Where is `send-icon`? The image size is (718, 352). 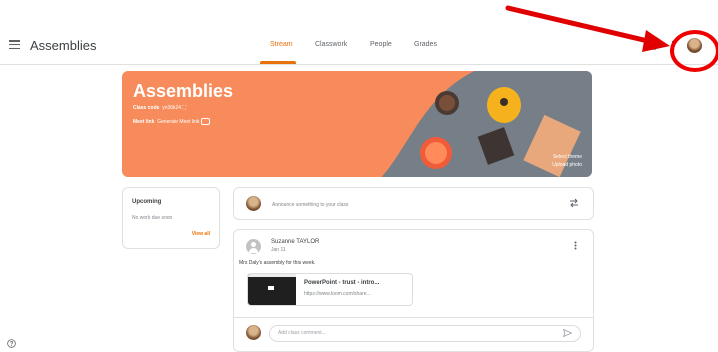
send-icon is located at coordinates (567, 333).